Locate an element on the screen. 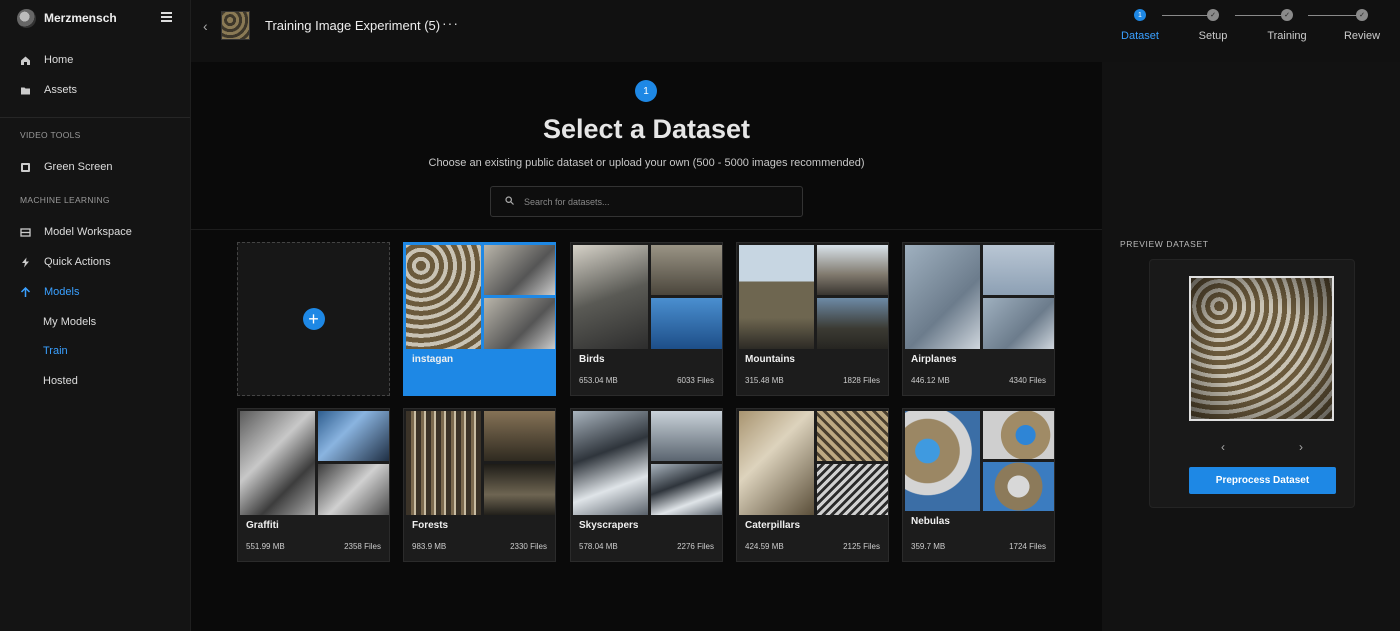 Image resolution: width=1400 pixels, height=631 pixels. avatar is located at coordinates (26, 18).